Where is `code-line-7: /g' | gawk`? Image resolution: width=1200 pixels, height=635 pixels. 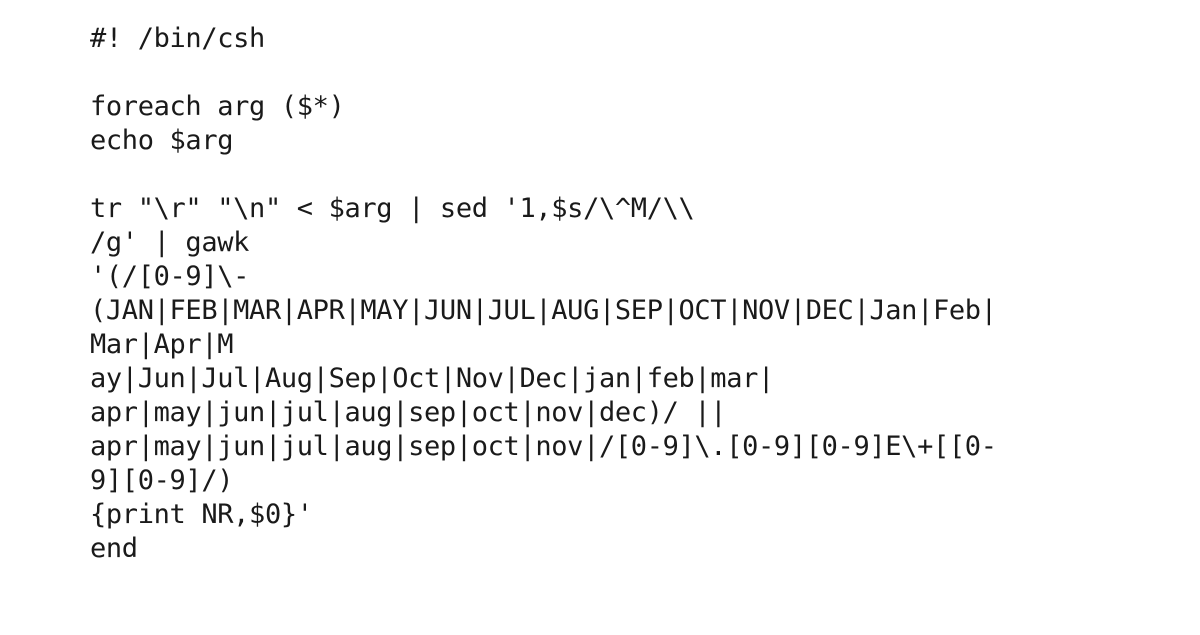
code-line-7: /g' | gawk is located at coordinates (170, 242).